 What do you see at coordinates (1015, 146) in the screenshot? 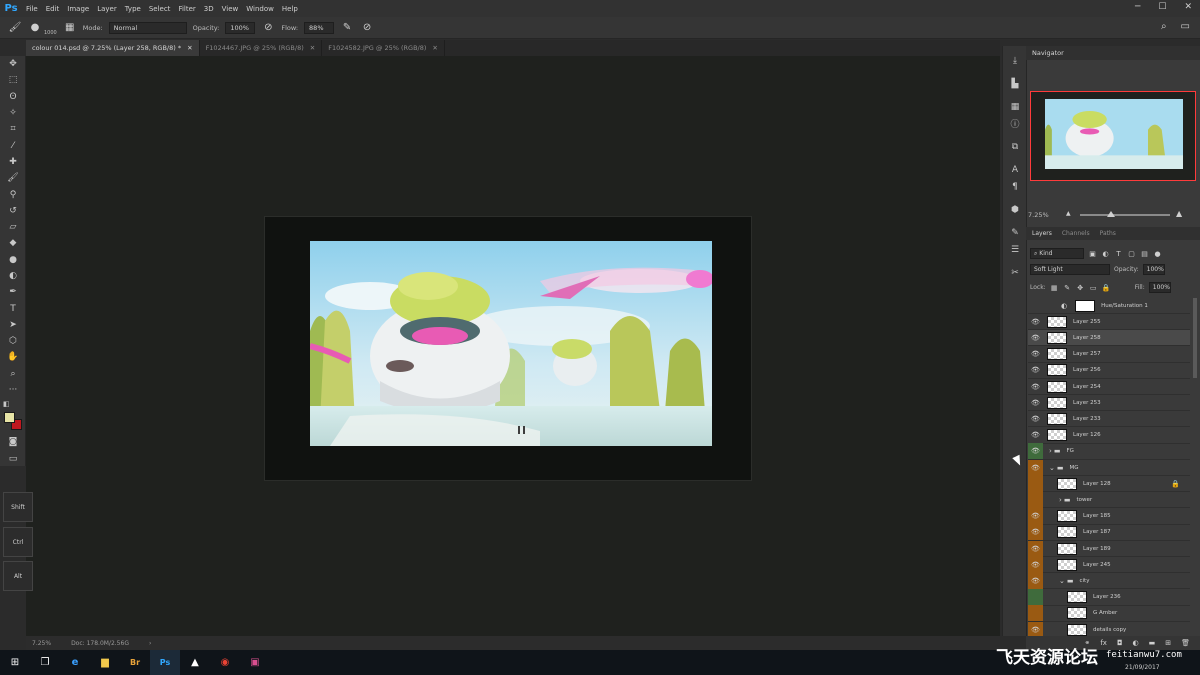
I see `clone-source-panel-icon: ⧉` at bounding box center [1015, 146].